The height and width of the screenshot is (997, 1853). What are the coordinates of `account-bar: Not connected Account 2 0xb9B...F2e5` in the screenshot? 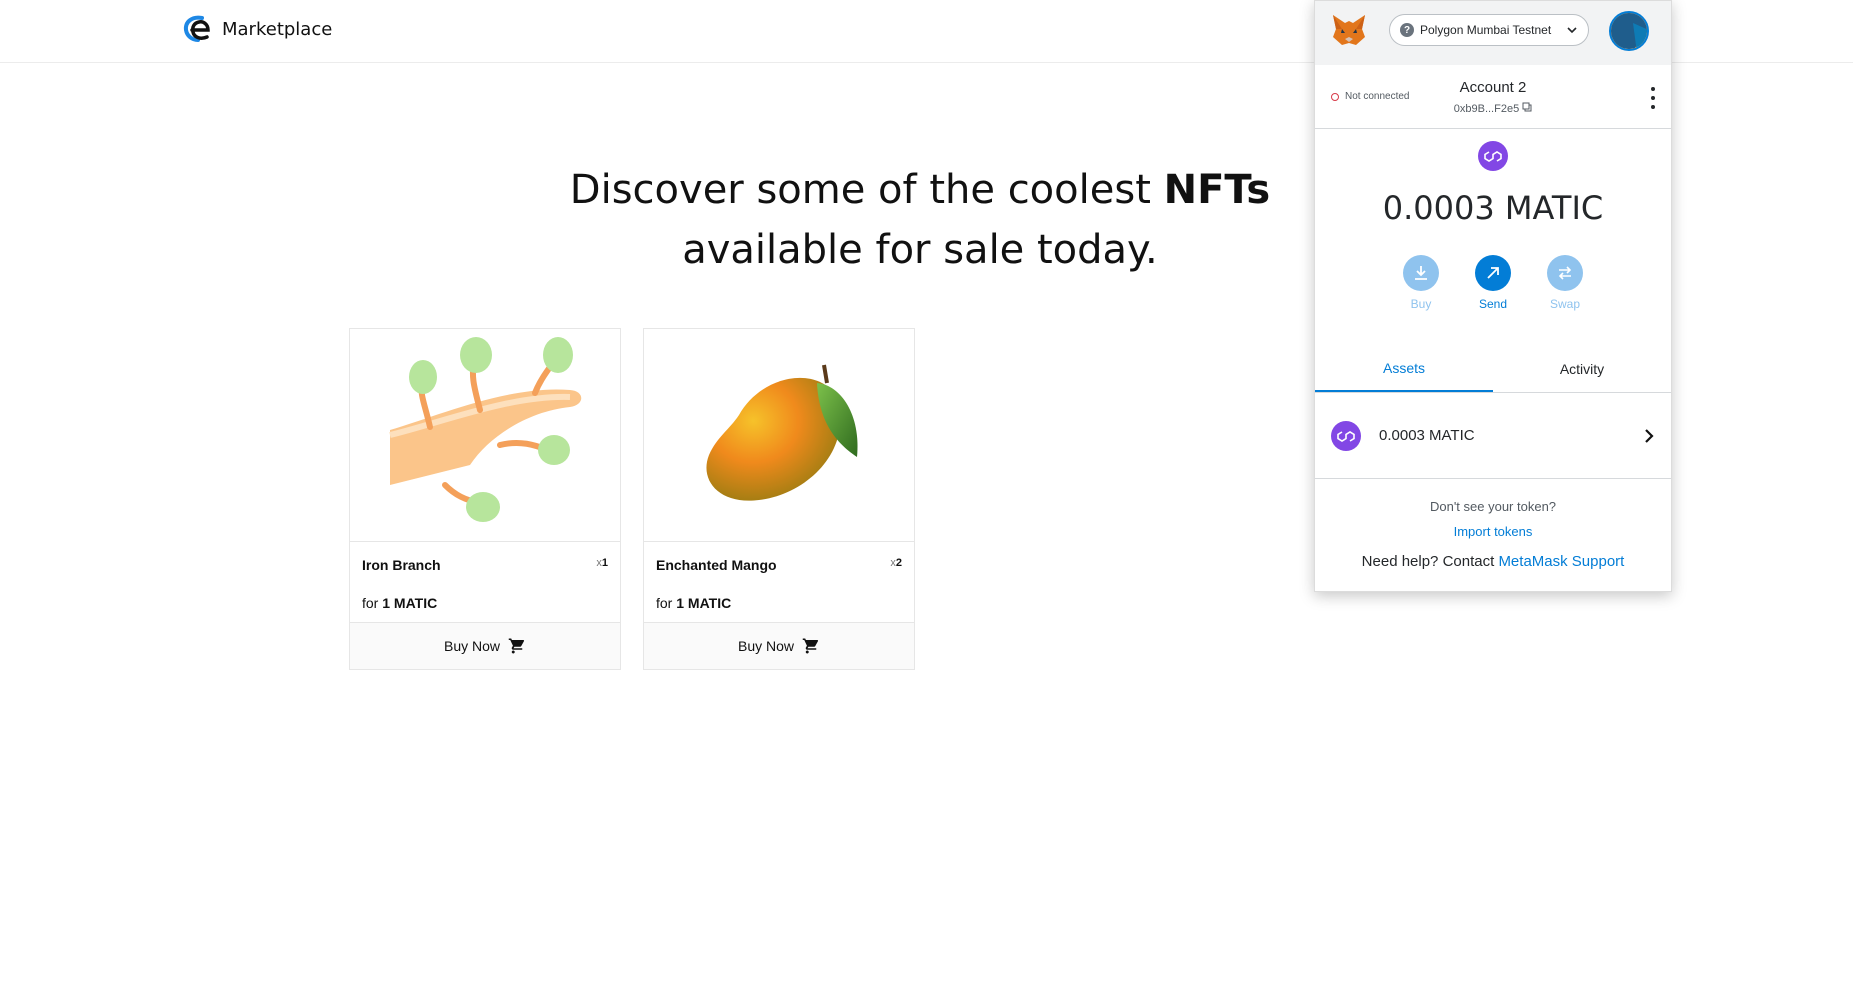 It's located at (1493, 97).